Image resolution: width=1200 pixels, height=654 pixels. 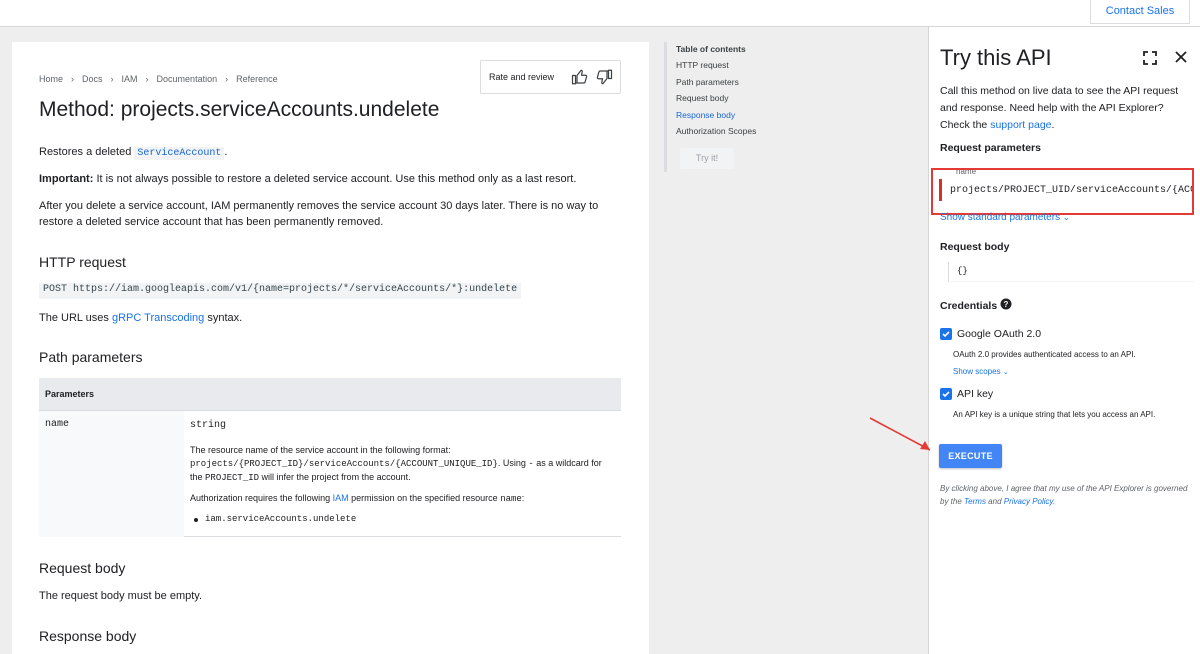 I want to click on iam-link: IAM, so click(x=341, y=498).